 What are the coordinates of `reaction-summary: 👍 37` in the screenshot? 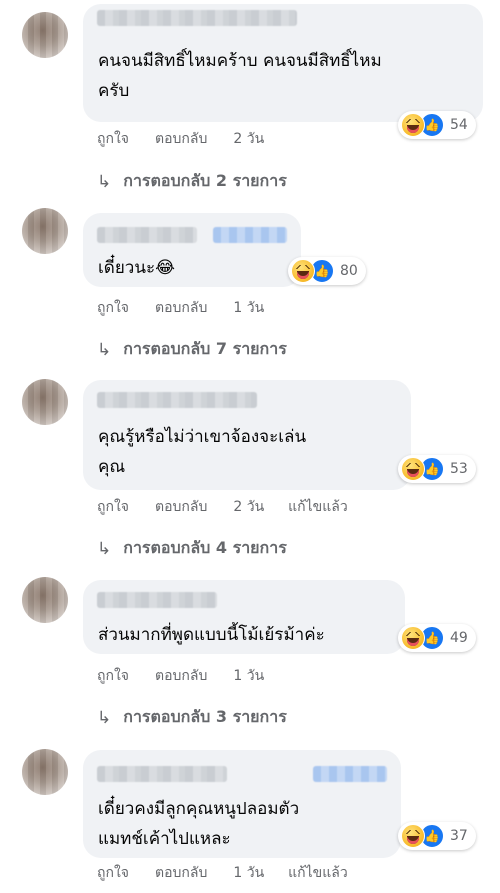 It's located at (437, 836).